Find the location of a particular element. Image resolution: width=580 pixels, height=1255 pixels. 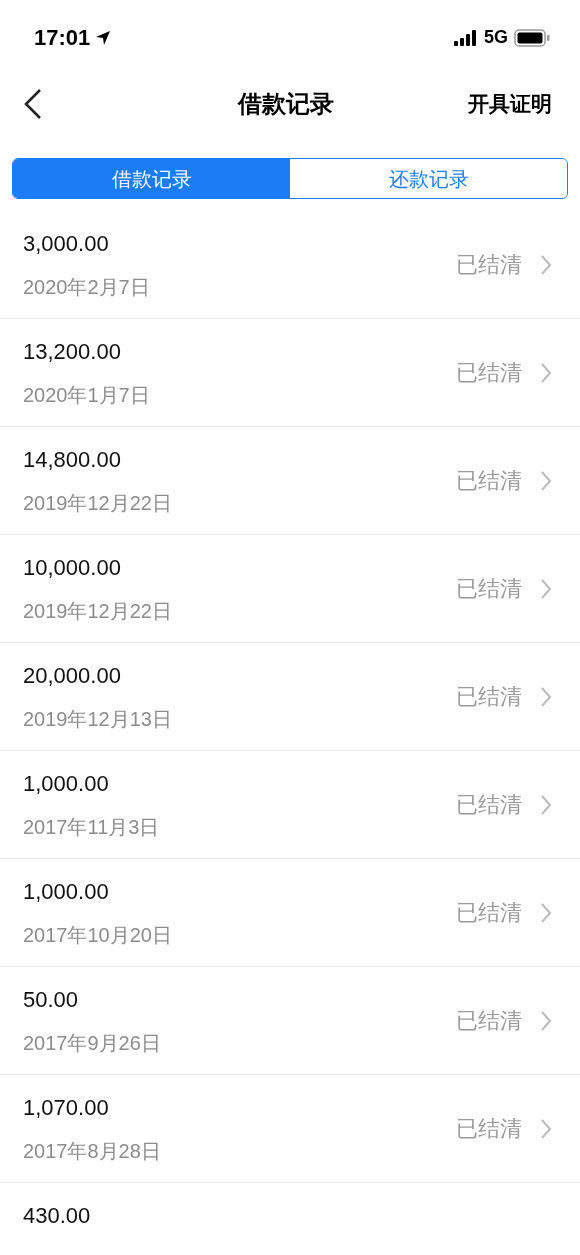

clock-time: 17:01 is located at coordinates (62, 38).